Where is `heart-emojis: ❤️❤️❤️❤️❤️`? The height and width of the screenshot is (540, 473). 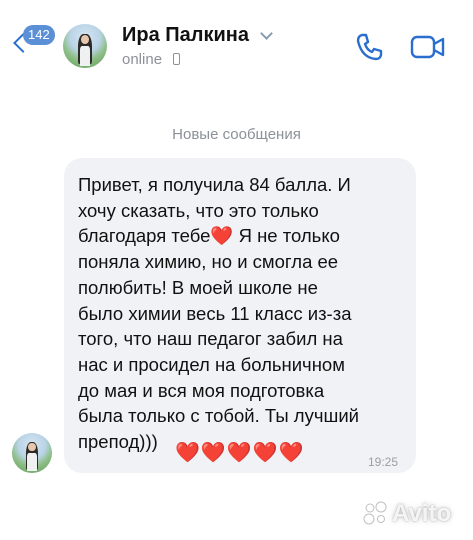
heart-emojis: ❤️❤️❤️❤️❤️ is located at coordinates (240, 453).